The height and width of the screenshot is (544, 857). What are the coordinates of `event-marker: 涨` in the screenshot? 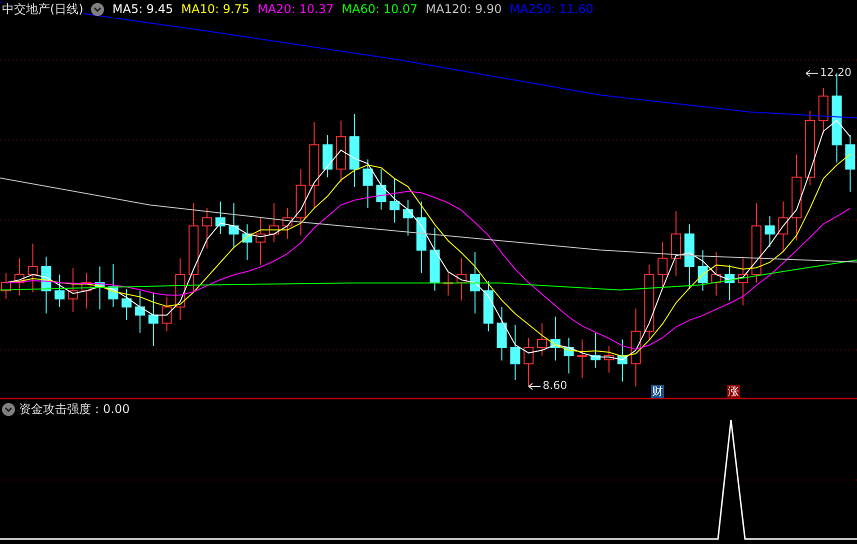 It's located at (733, 391).